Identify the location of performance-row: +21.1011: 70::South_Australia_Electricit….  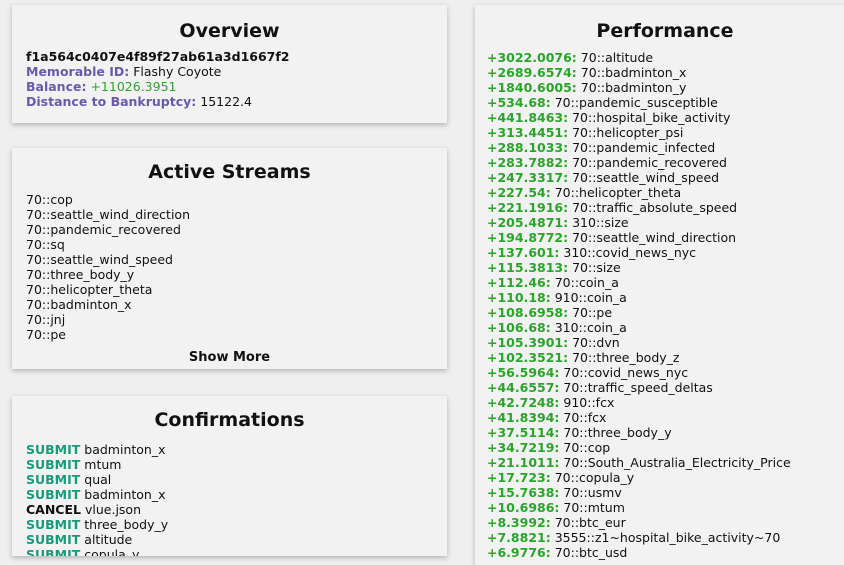
(665, 462).